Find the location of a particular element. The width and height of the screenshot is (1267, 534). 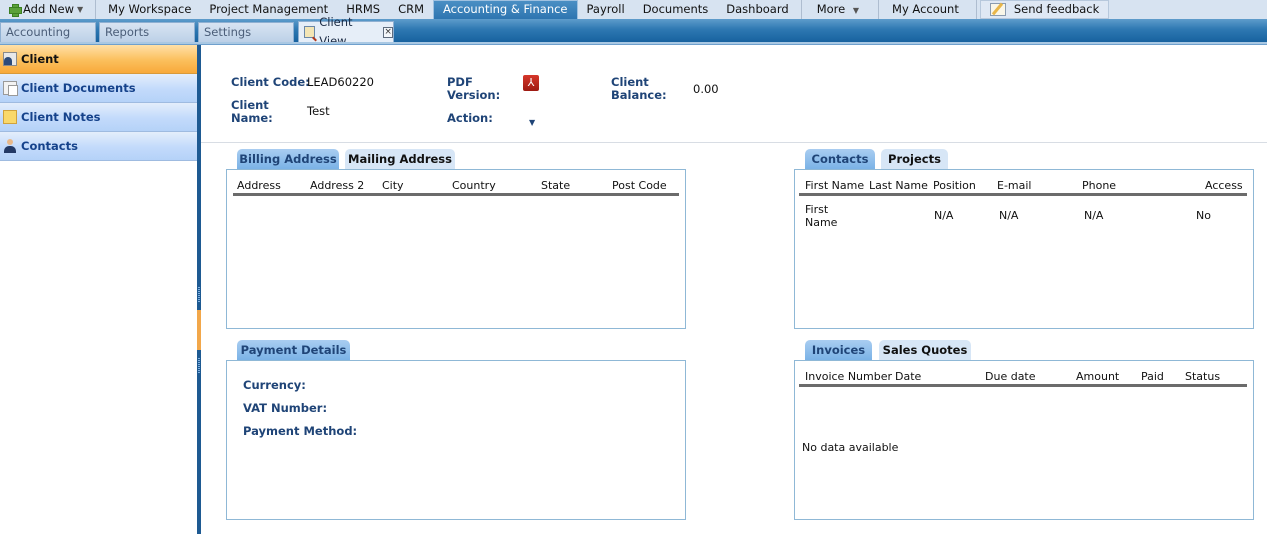

pdf-icon: ⅄ is located at coordinates (531, 83).